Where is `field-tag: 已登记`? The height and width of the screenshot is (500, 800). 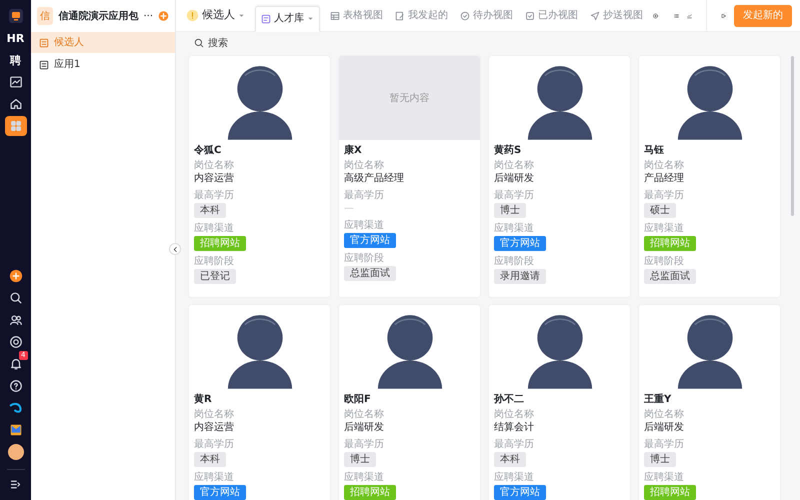
field-tag: 已登记 is located at coordinates (215, 276).